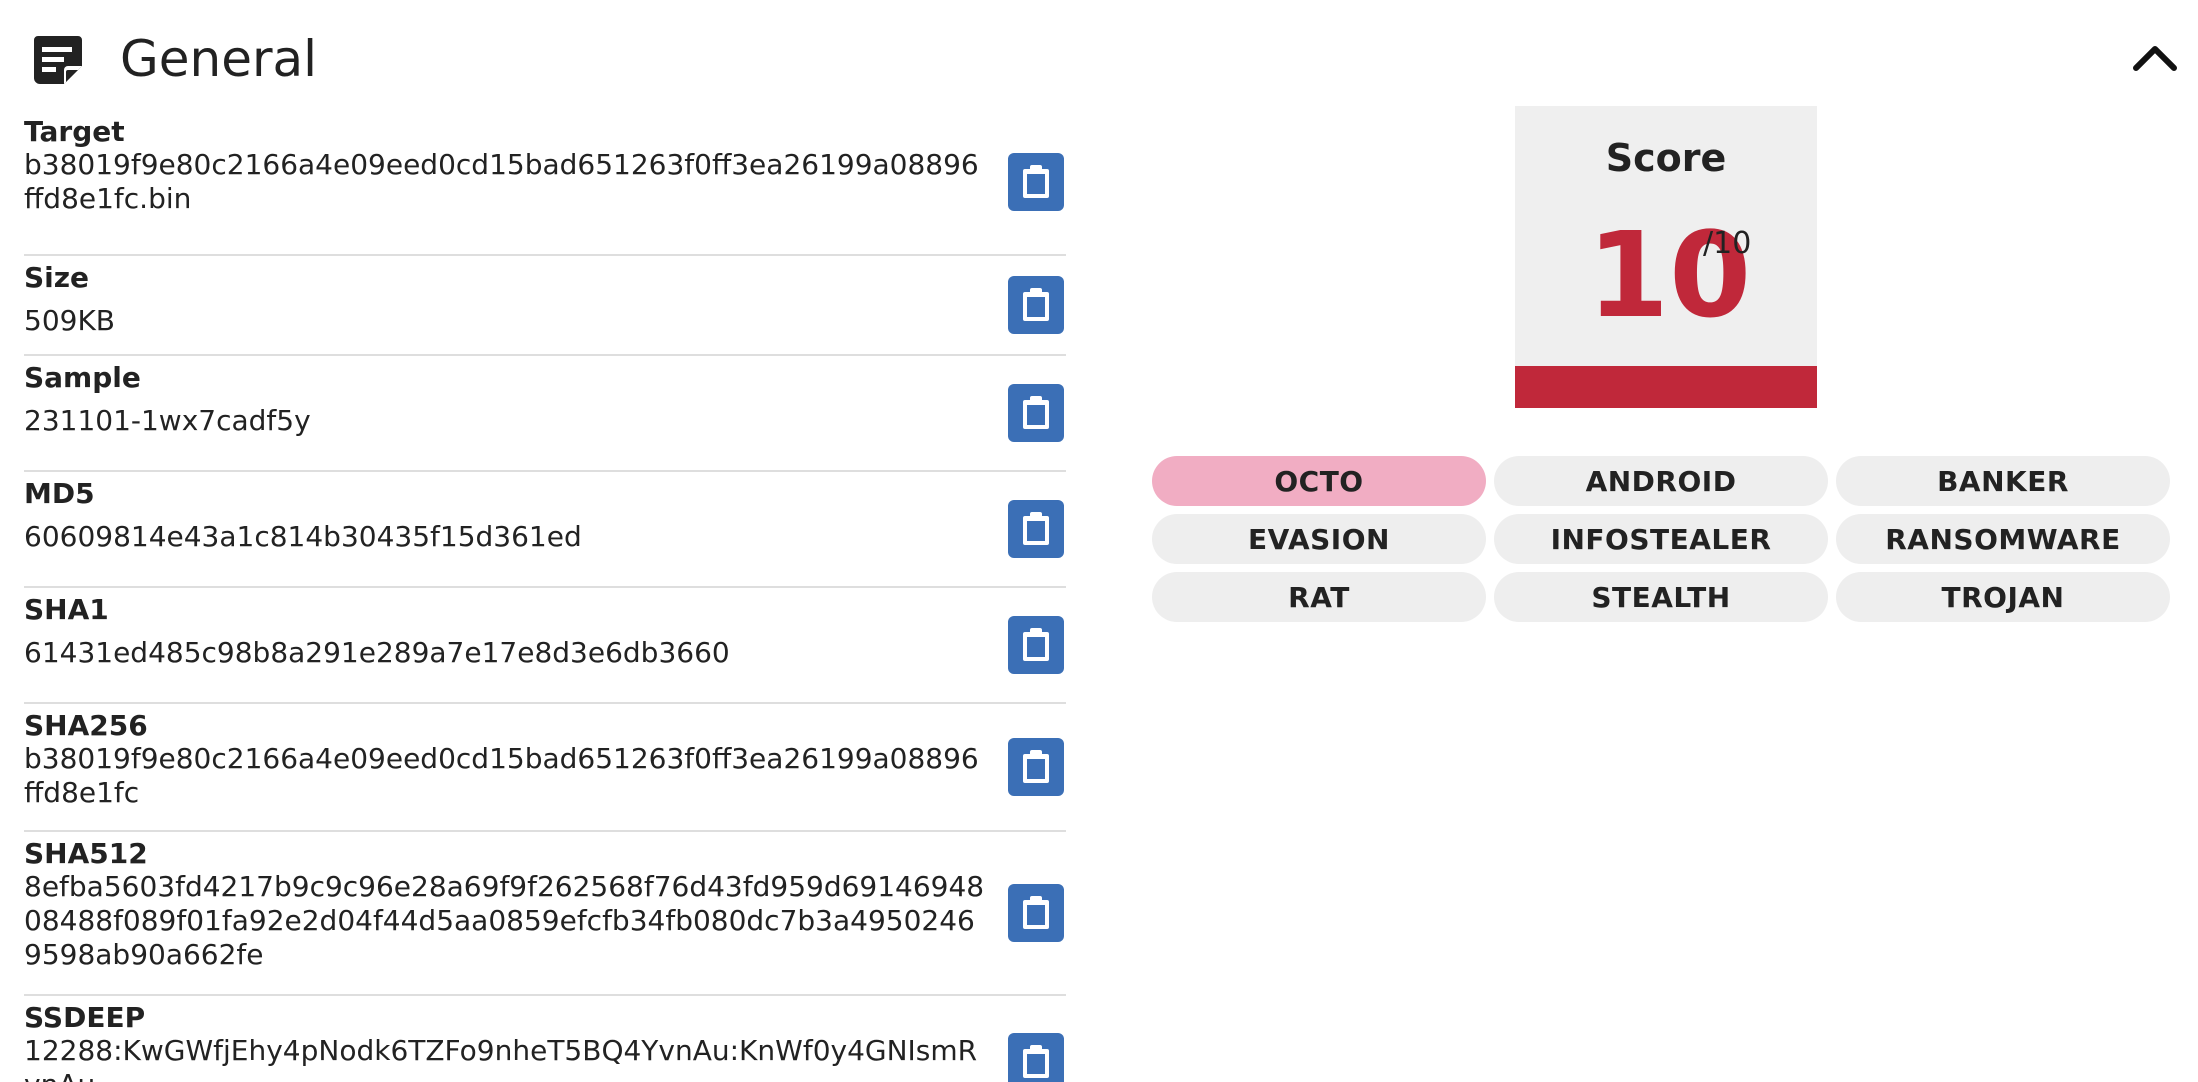  I want to click on score-max: /10, so click(1727, 243).